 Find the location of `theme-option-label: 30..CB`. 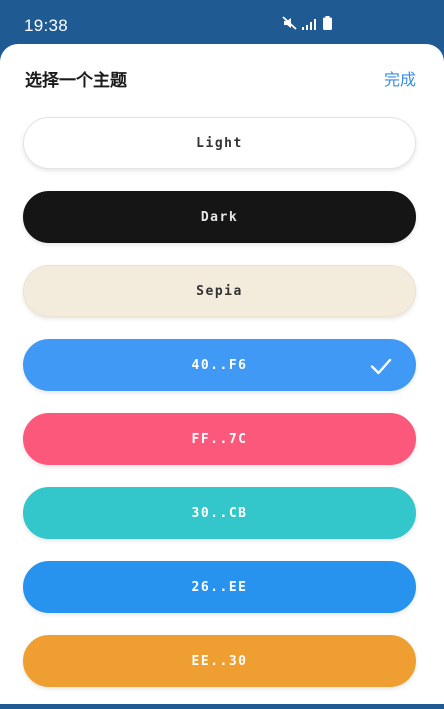

theme-option-label: 30..CB is located at coordinates (219, 513).